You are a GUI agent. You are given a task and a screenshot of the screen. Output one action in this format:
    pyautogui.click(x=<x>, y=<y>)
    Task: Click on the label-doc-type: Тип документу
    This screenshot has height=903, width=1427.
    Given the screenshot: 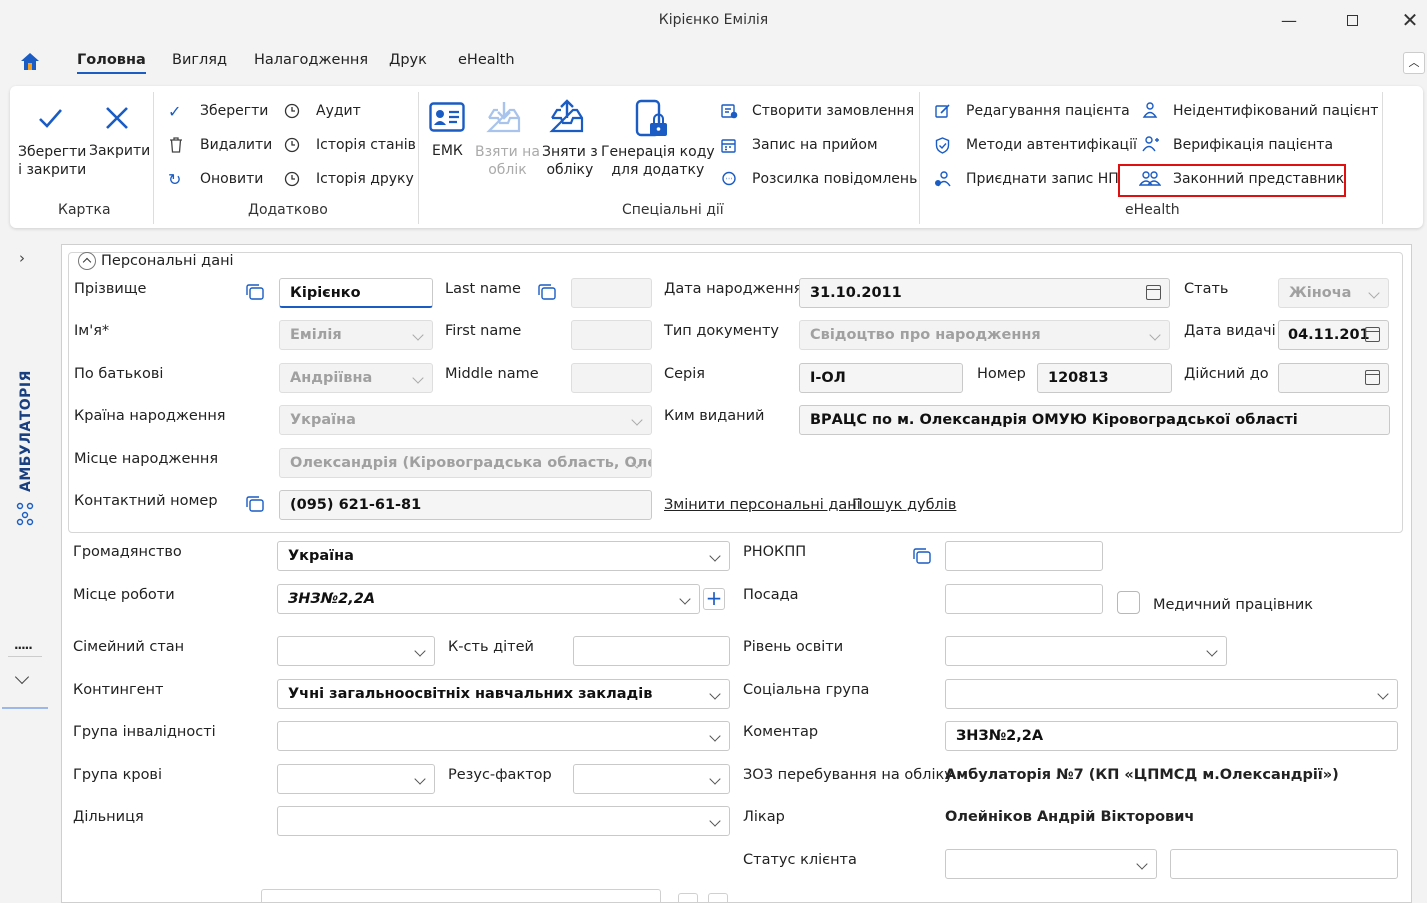 What is the action you would take?
    pyautogui.click(x=721, y=331)
    